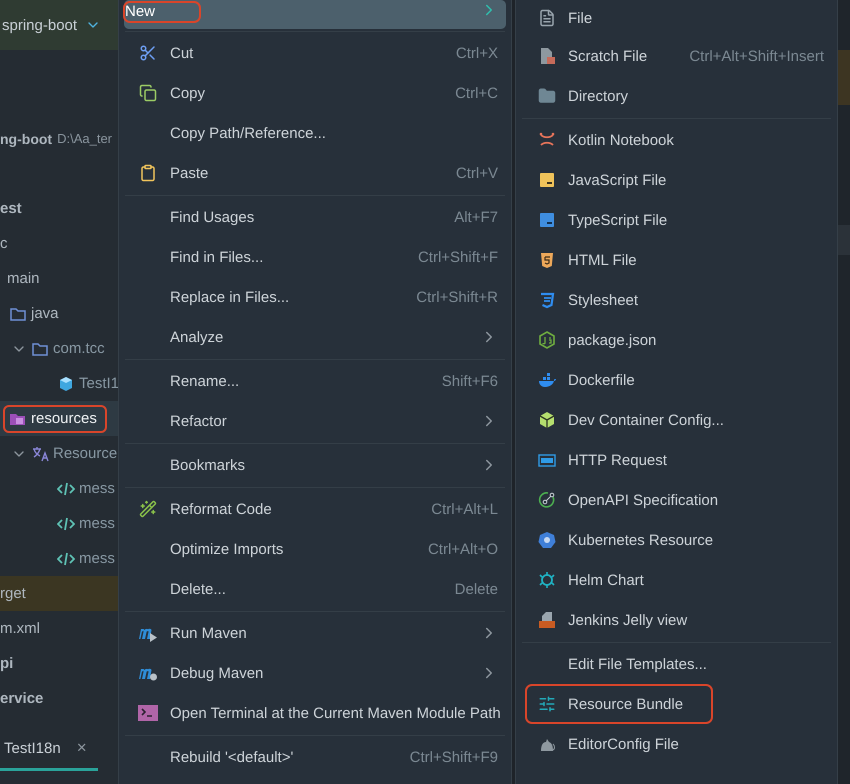  I want to click on menu-item: Find in Files... Ctrl+Shift+F, so click(315, 257).